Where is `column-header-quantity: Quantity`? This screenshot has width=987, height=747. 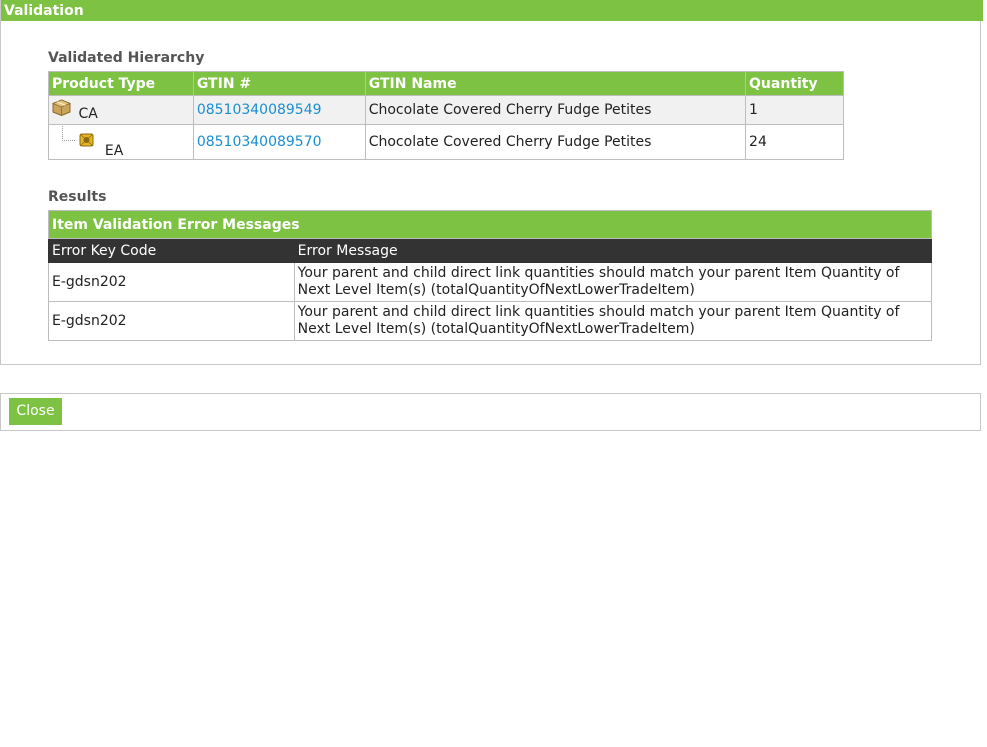
column-header-quantity: Quantity is located at coordinates (794, 83).